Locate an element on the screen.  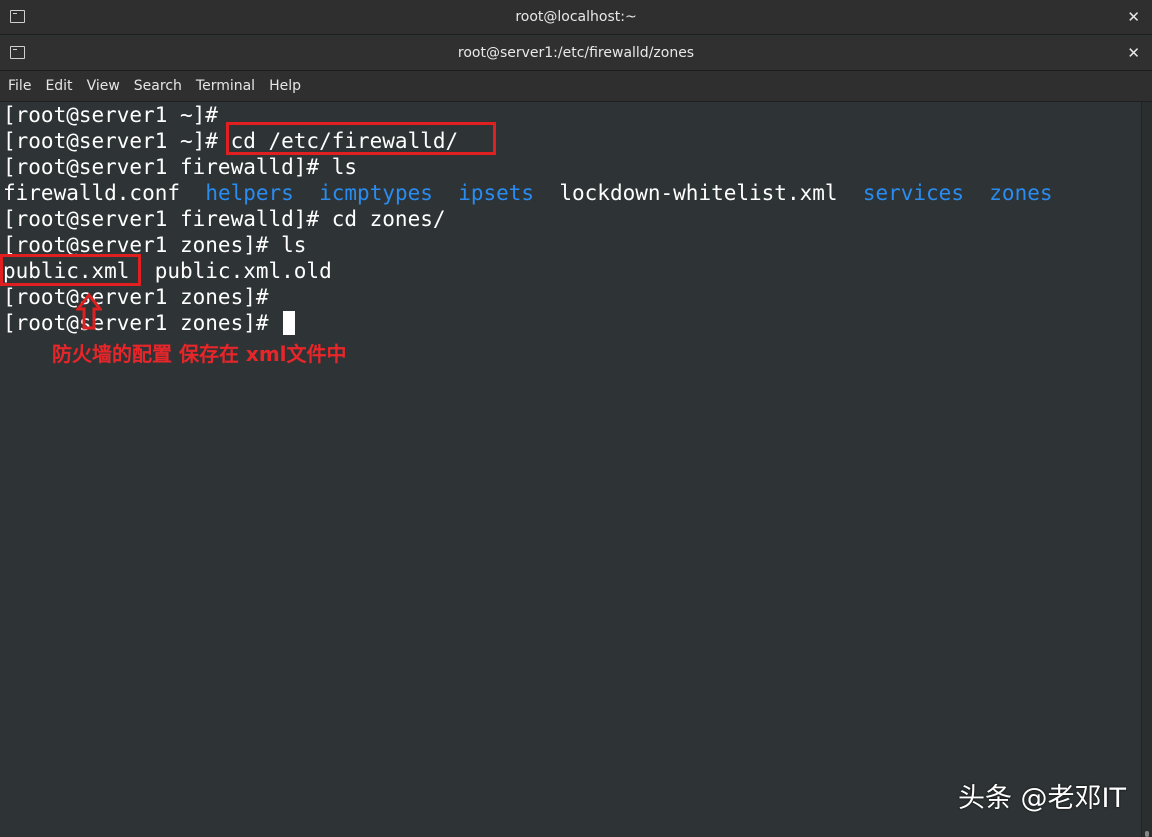
annotation-text: 防火墙的配置 保存在 xml文件中 is located at coordinates (199, 354).